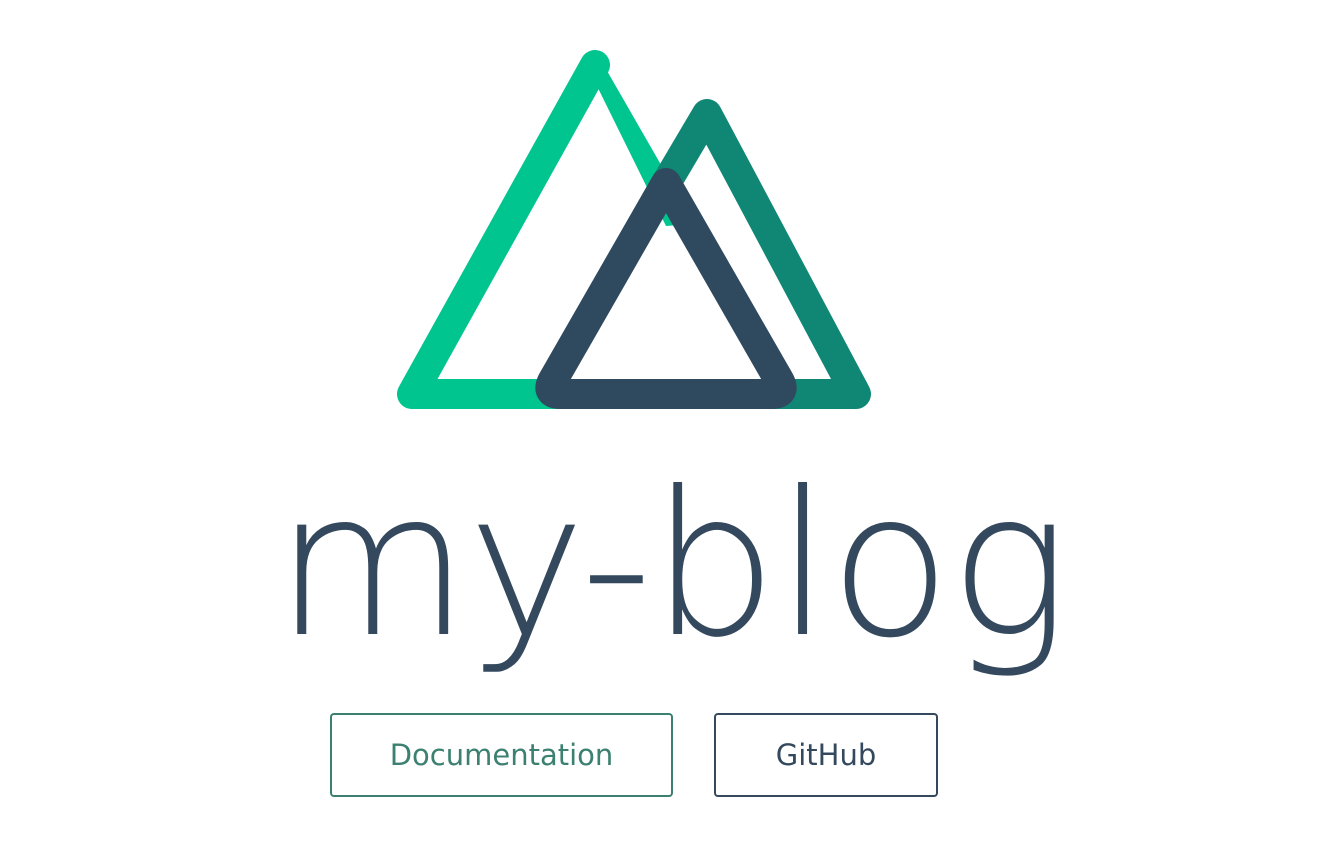 The width and height of the screenshot is (1342, 861). What do you see at coordinates (634, 229) in the screenshot?
I see `nuxt-logo-icon` at bounding box center [634, 229].